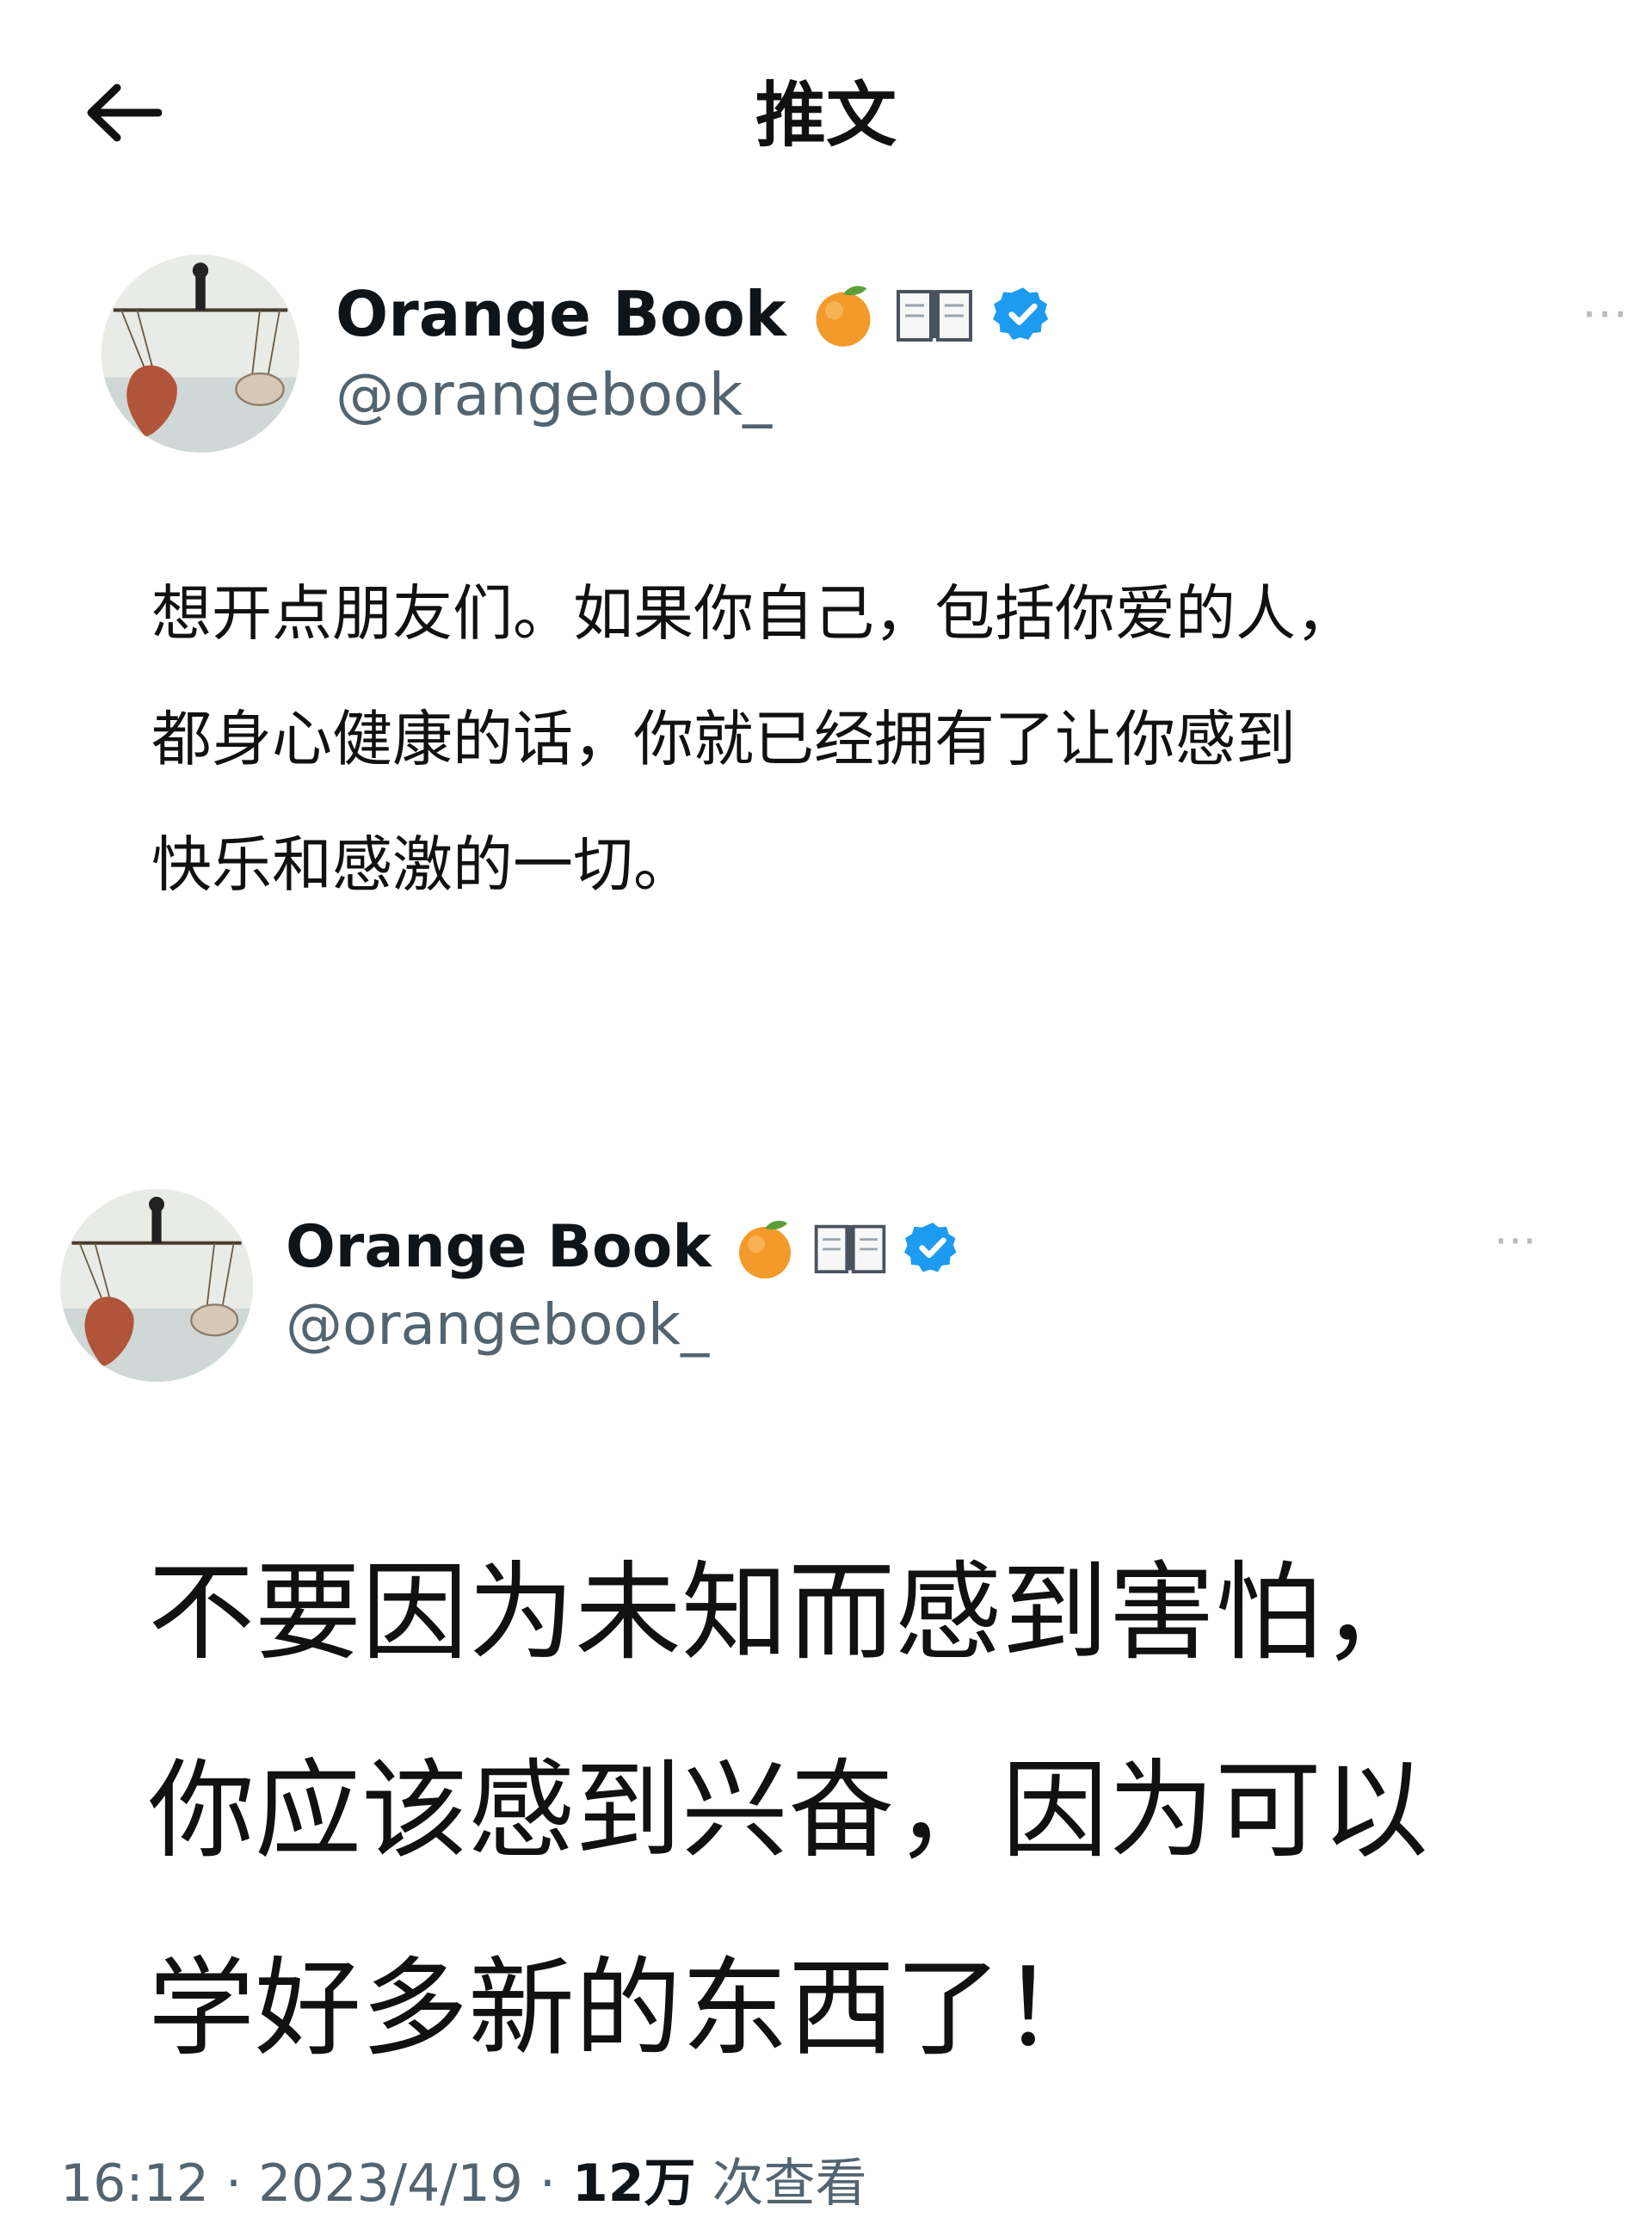  I want to click on tweet-text-line: 想开点朋友们。如果你自己，包括你爱的人，, so click(753, 613).